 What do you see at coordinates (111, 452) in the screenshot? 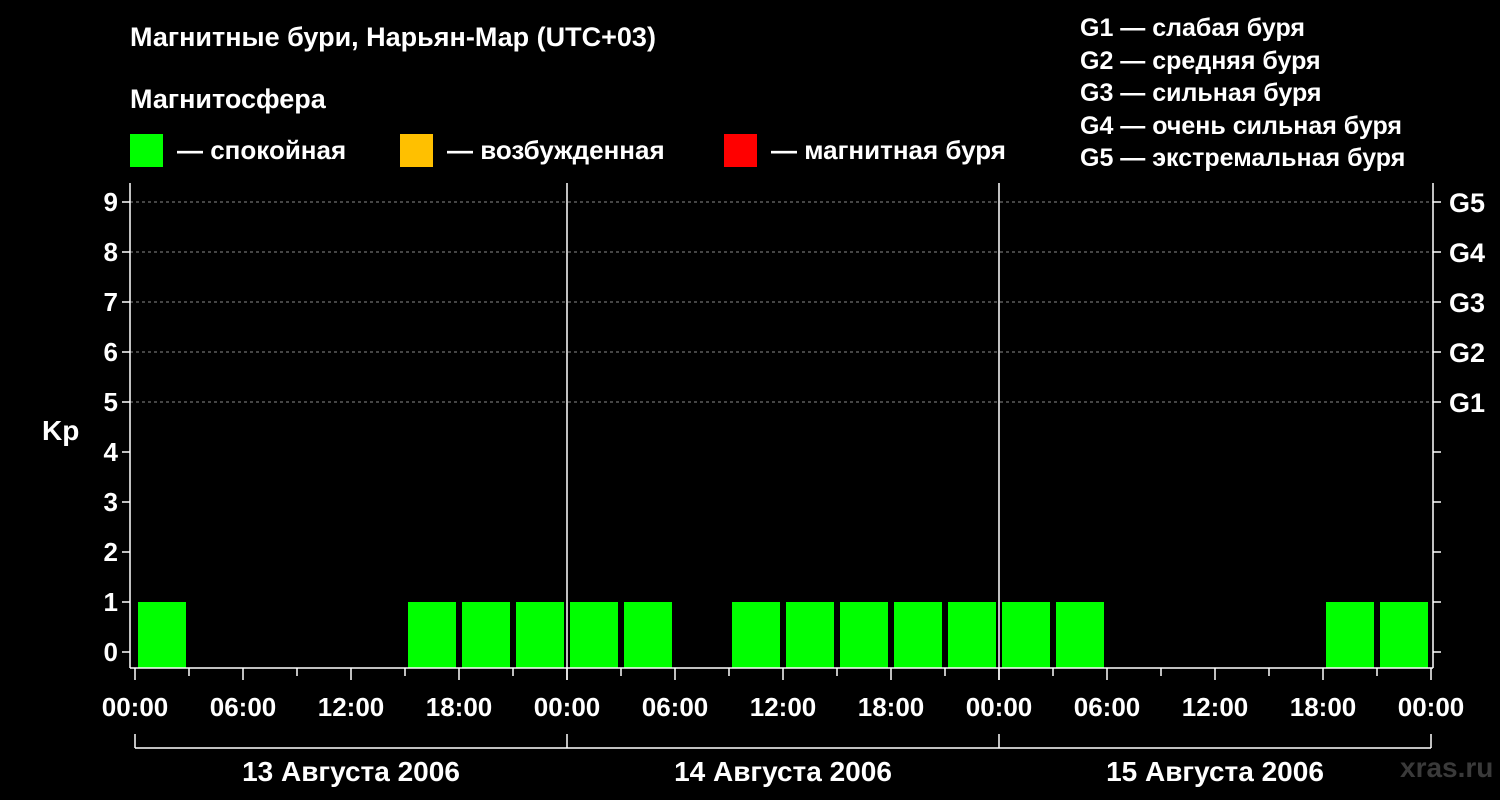
I see `y-tick-label: 4` at bounding box center [111, 452].